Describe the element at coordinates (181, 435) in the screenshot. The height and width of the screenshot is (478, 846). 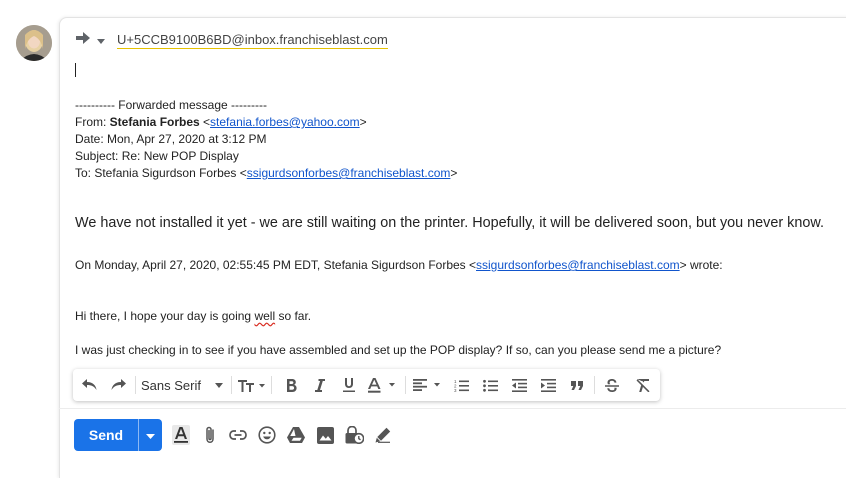
I see `formatting-options-icon` at that location.